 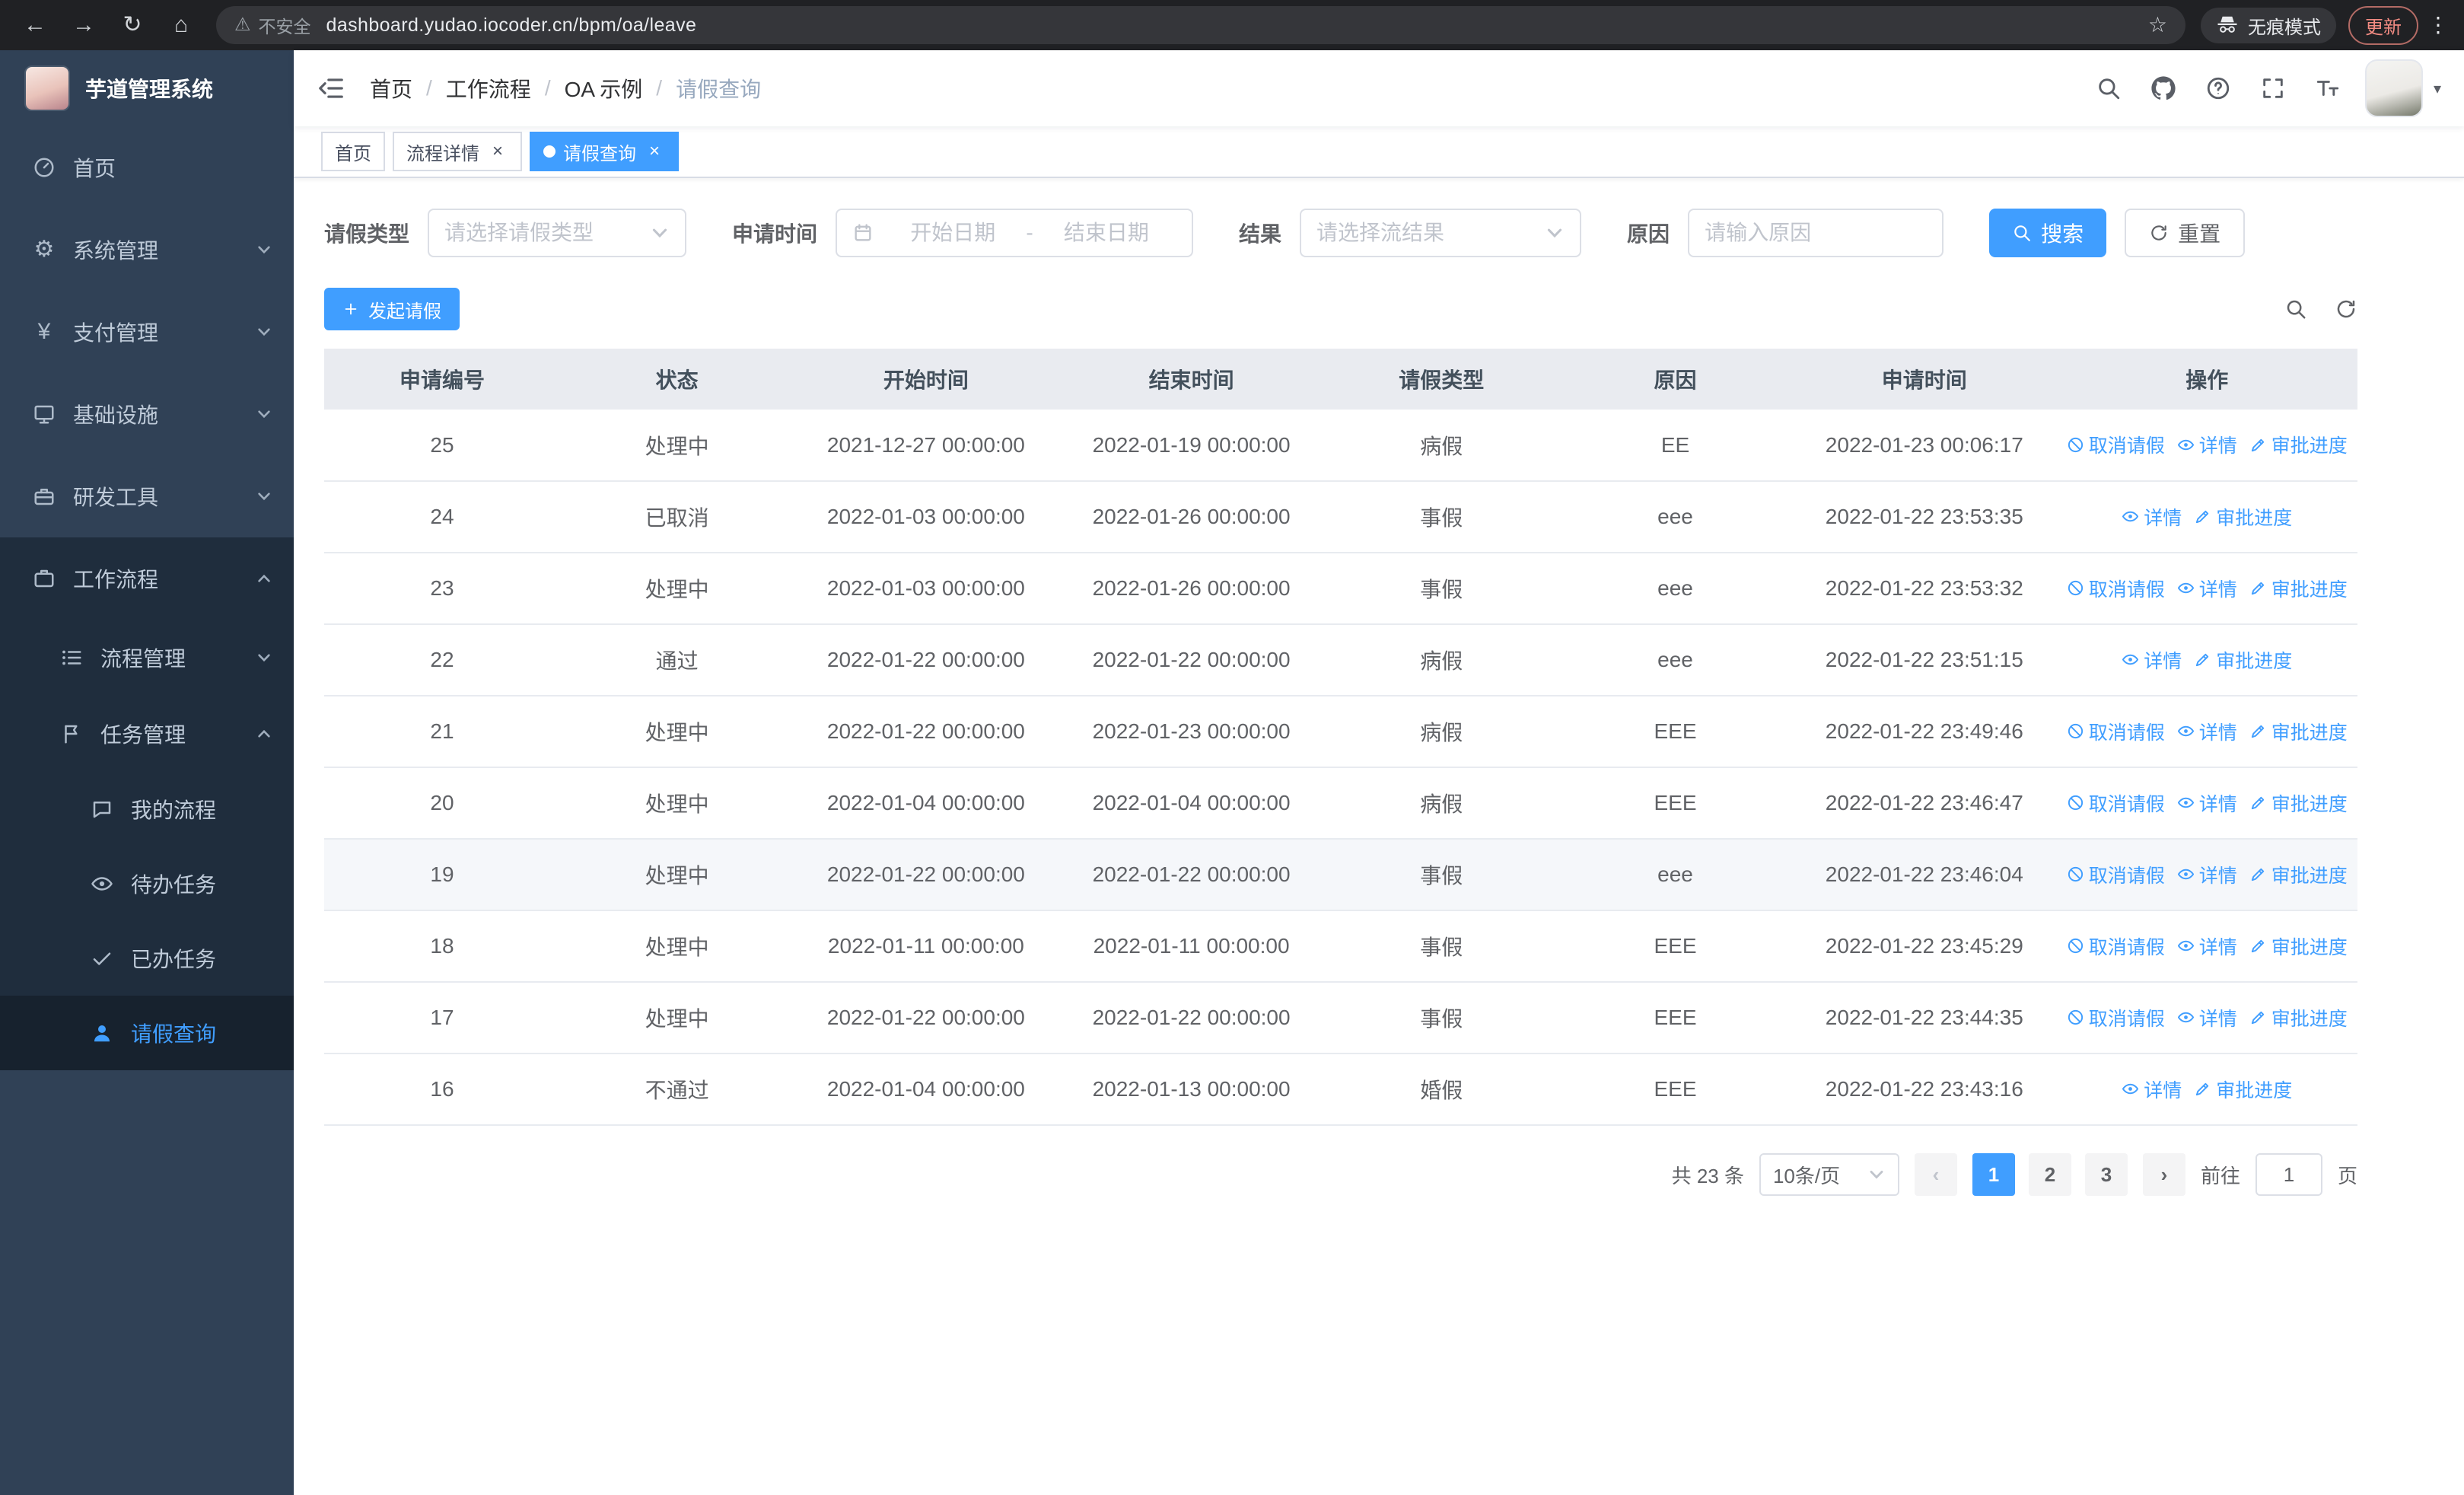 I want to click on sidebar-item-devtools: 研发工具, so click(x=147, y=496).